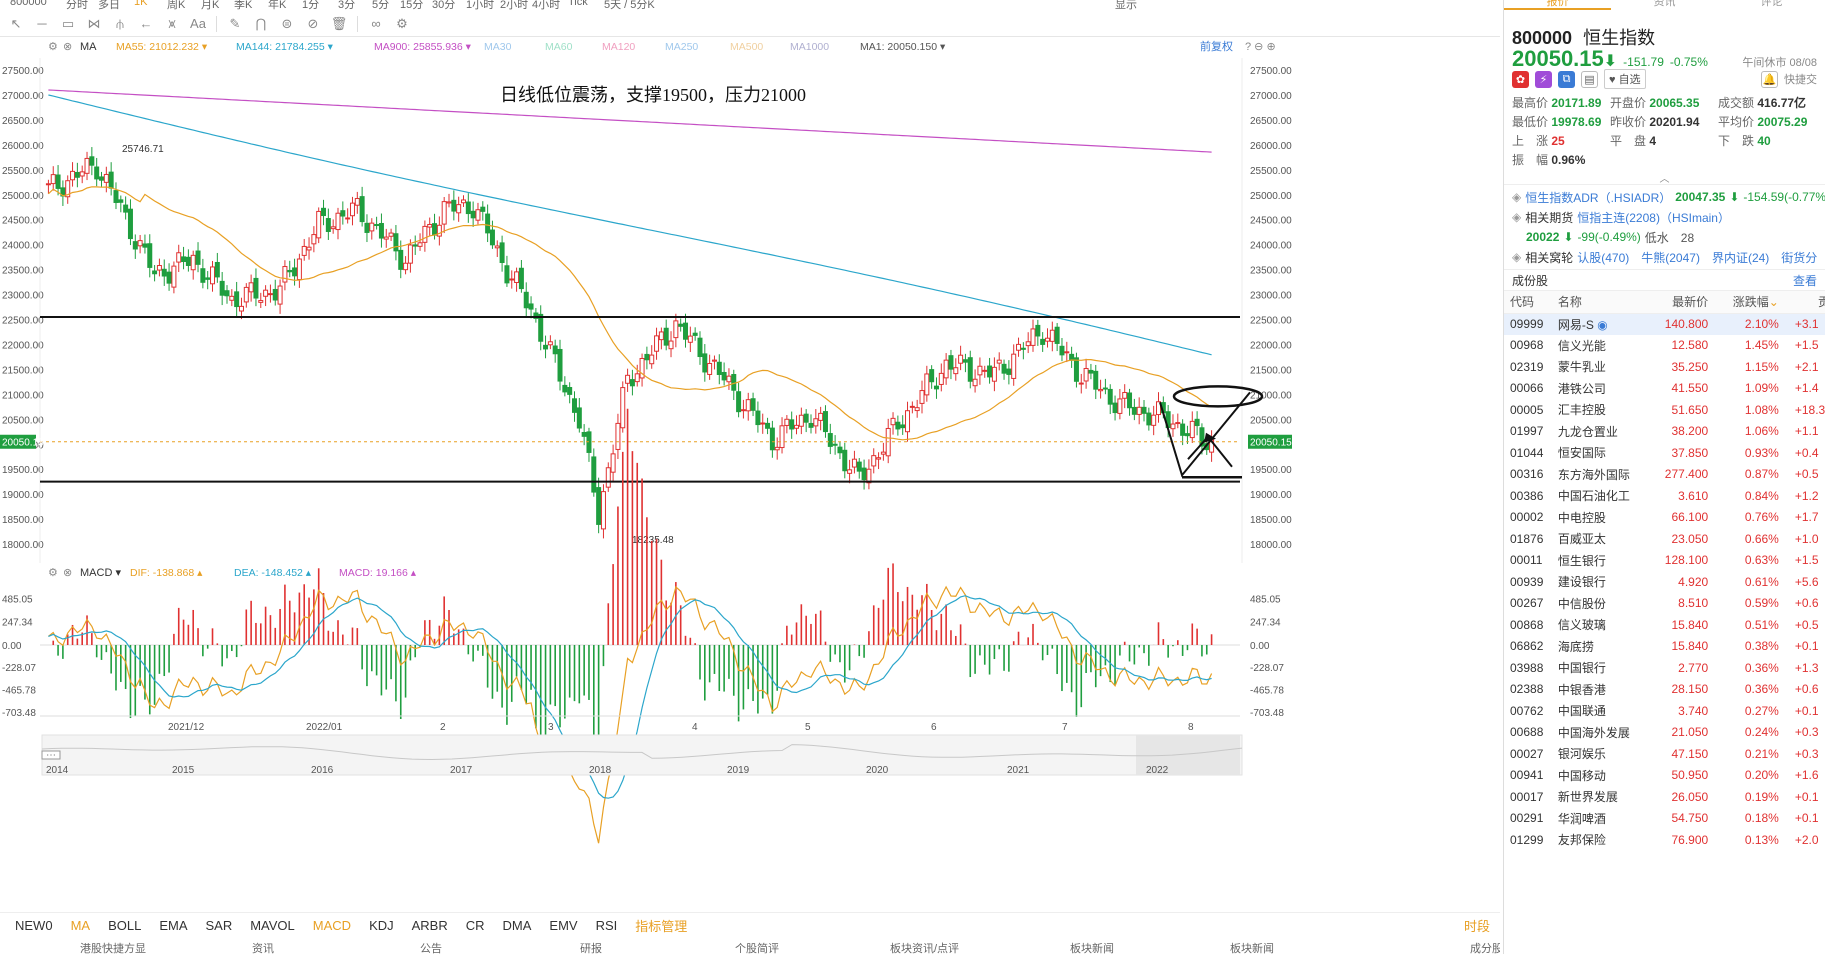 The width and height of the screenshot is (1825, 954). I want to click on indicator-tab: RSI, so click(607, 925).